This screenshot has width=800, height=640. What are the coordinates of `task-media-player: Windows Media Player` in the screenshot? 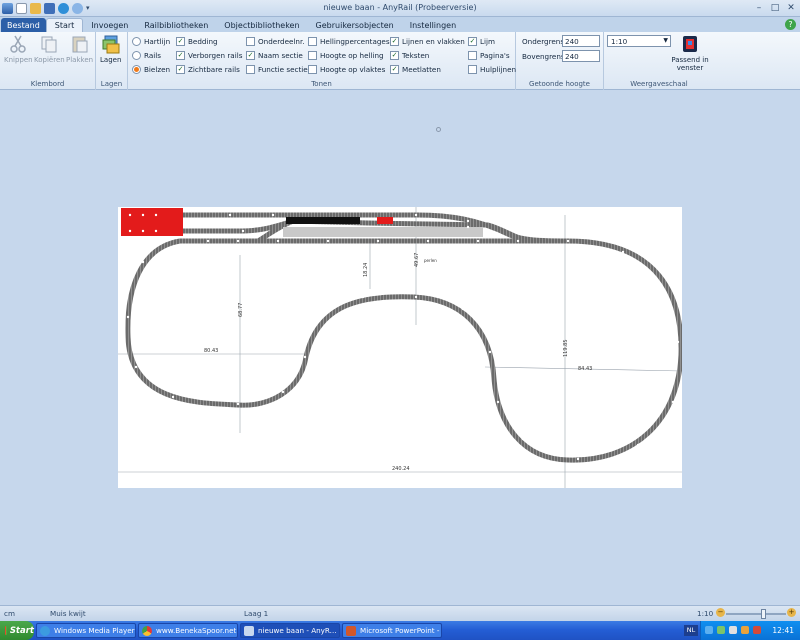 It's located at (86, 630).